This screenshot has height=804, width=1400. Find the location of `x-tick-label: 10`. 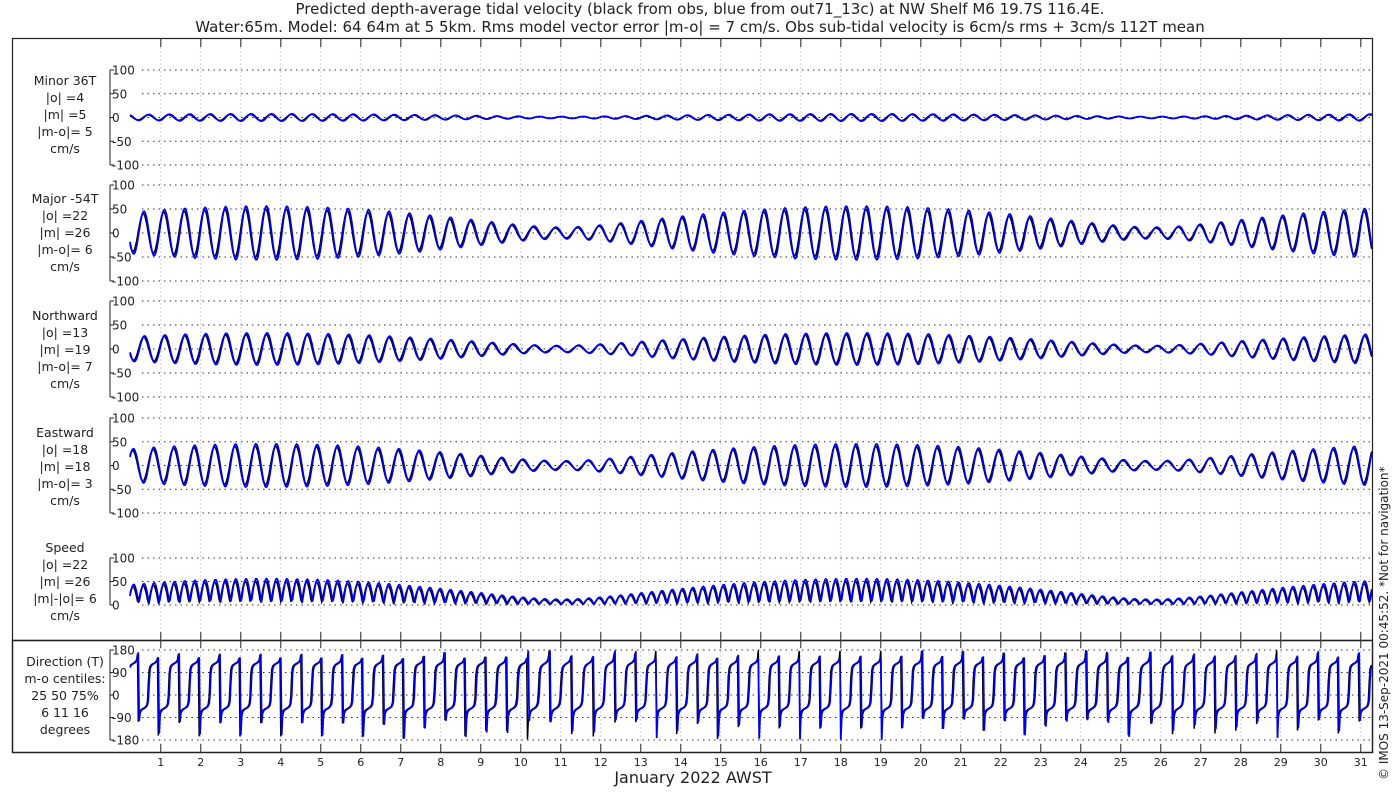

x-tick-label: 10 is located at coordinates (521, 762).